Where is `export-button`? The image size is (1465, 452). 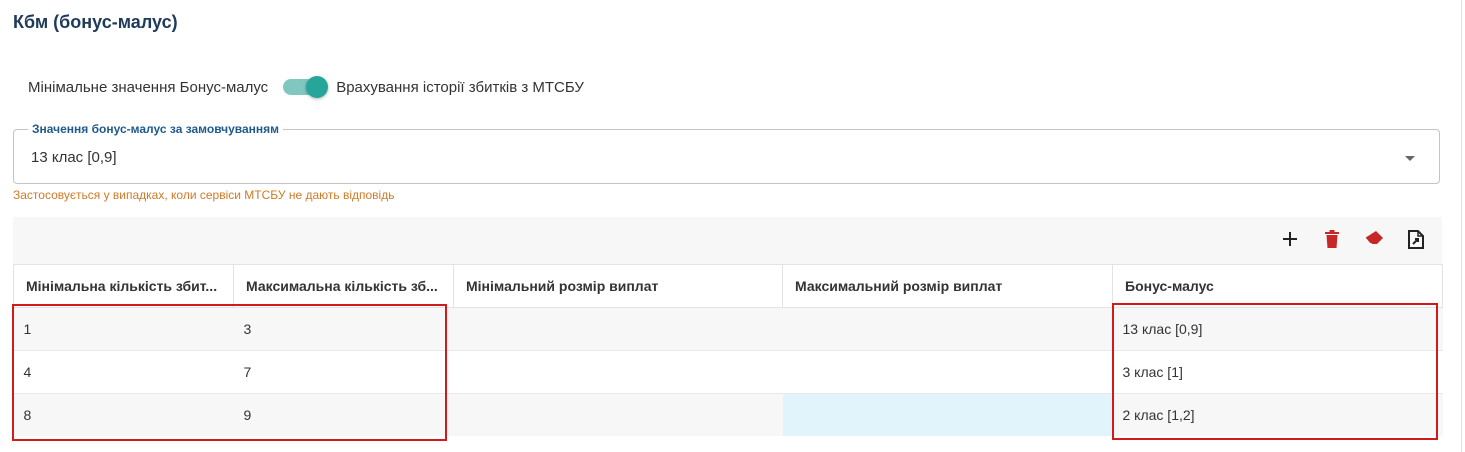
export-button is located at coordinates (1416, 239).